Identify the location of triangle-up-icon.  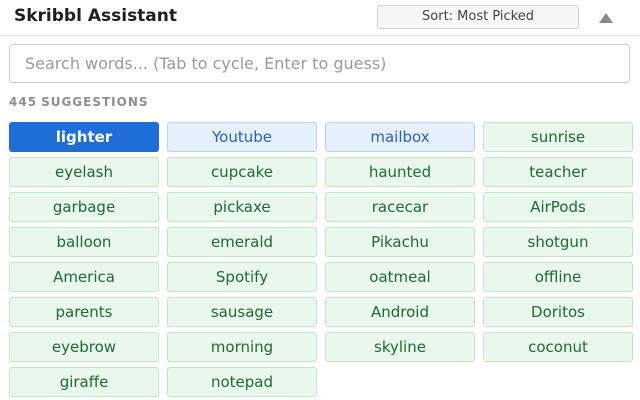
(606, 18).